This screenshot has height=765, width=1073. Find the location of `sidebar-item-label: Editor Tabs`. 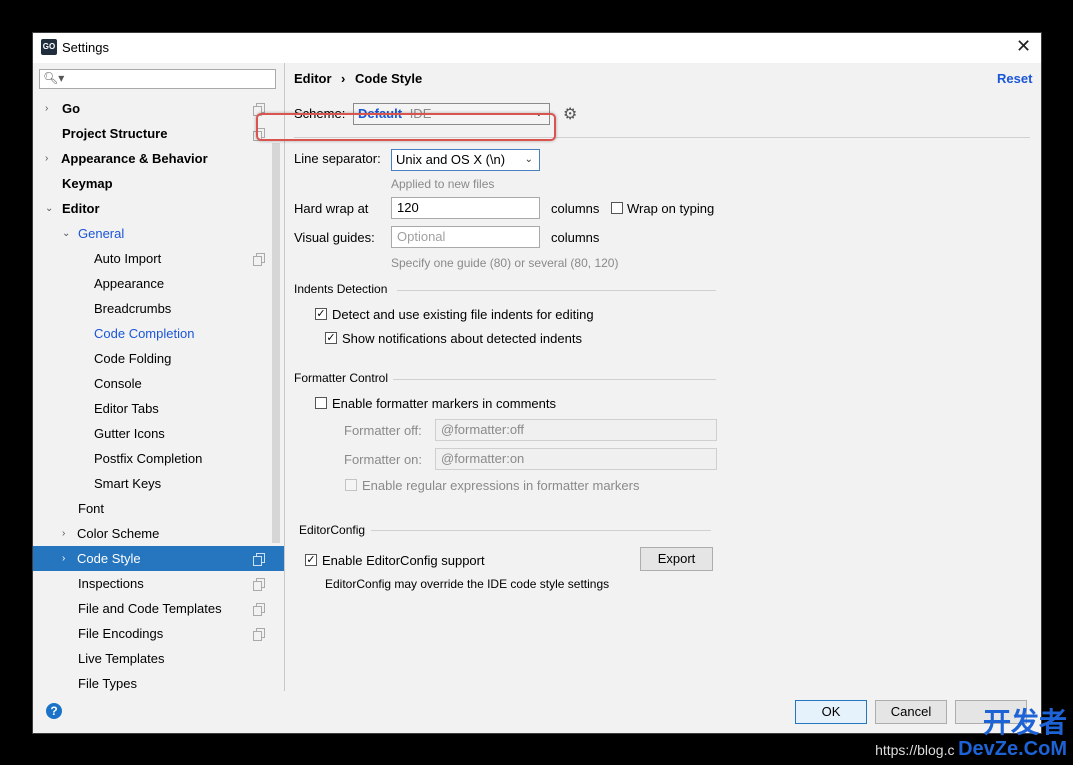

sidebar-item-label: Editor Tabs is located at coordinates (126, 408).